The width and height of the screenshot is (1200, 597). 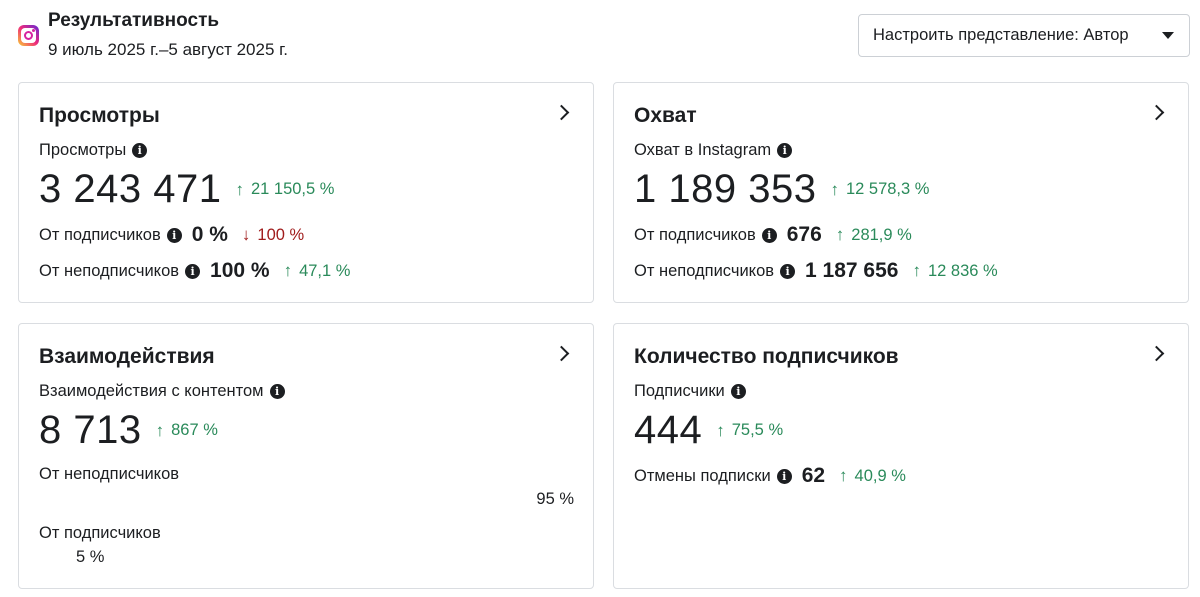 I want to click on card-title: Охват, so click(x=665, y=115).